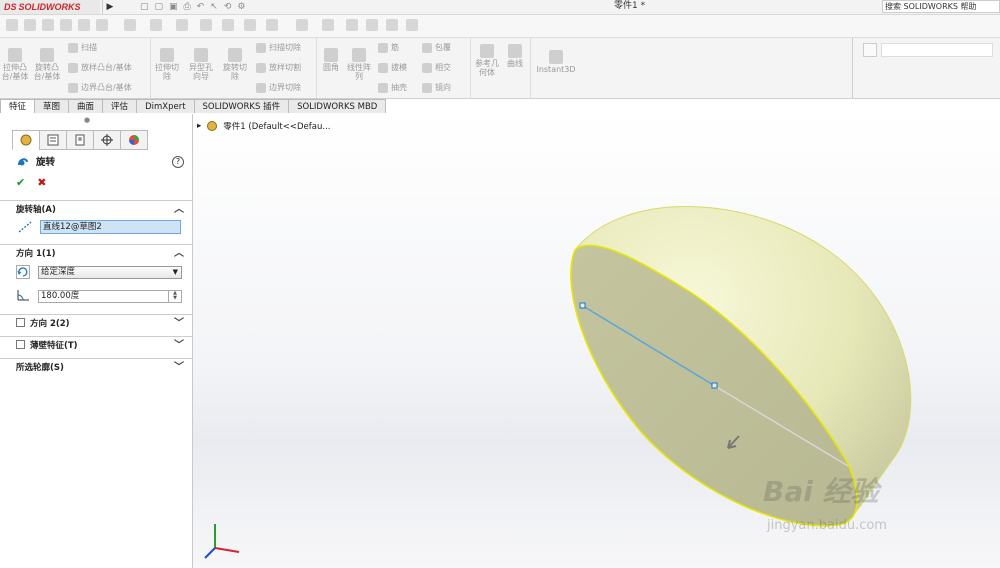 This screenshot has width=1000, height=568. What do you see at coordinates (20, 344) in the screenshot?
I see `thin-feature-checkbox` at bounding box center [20, 344].